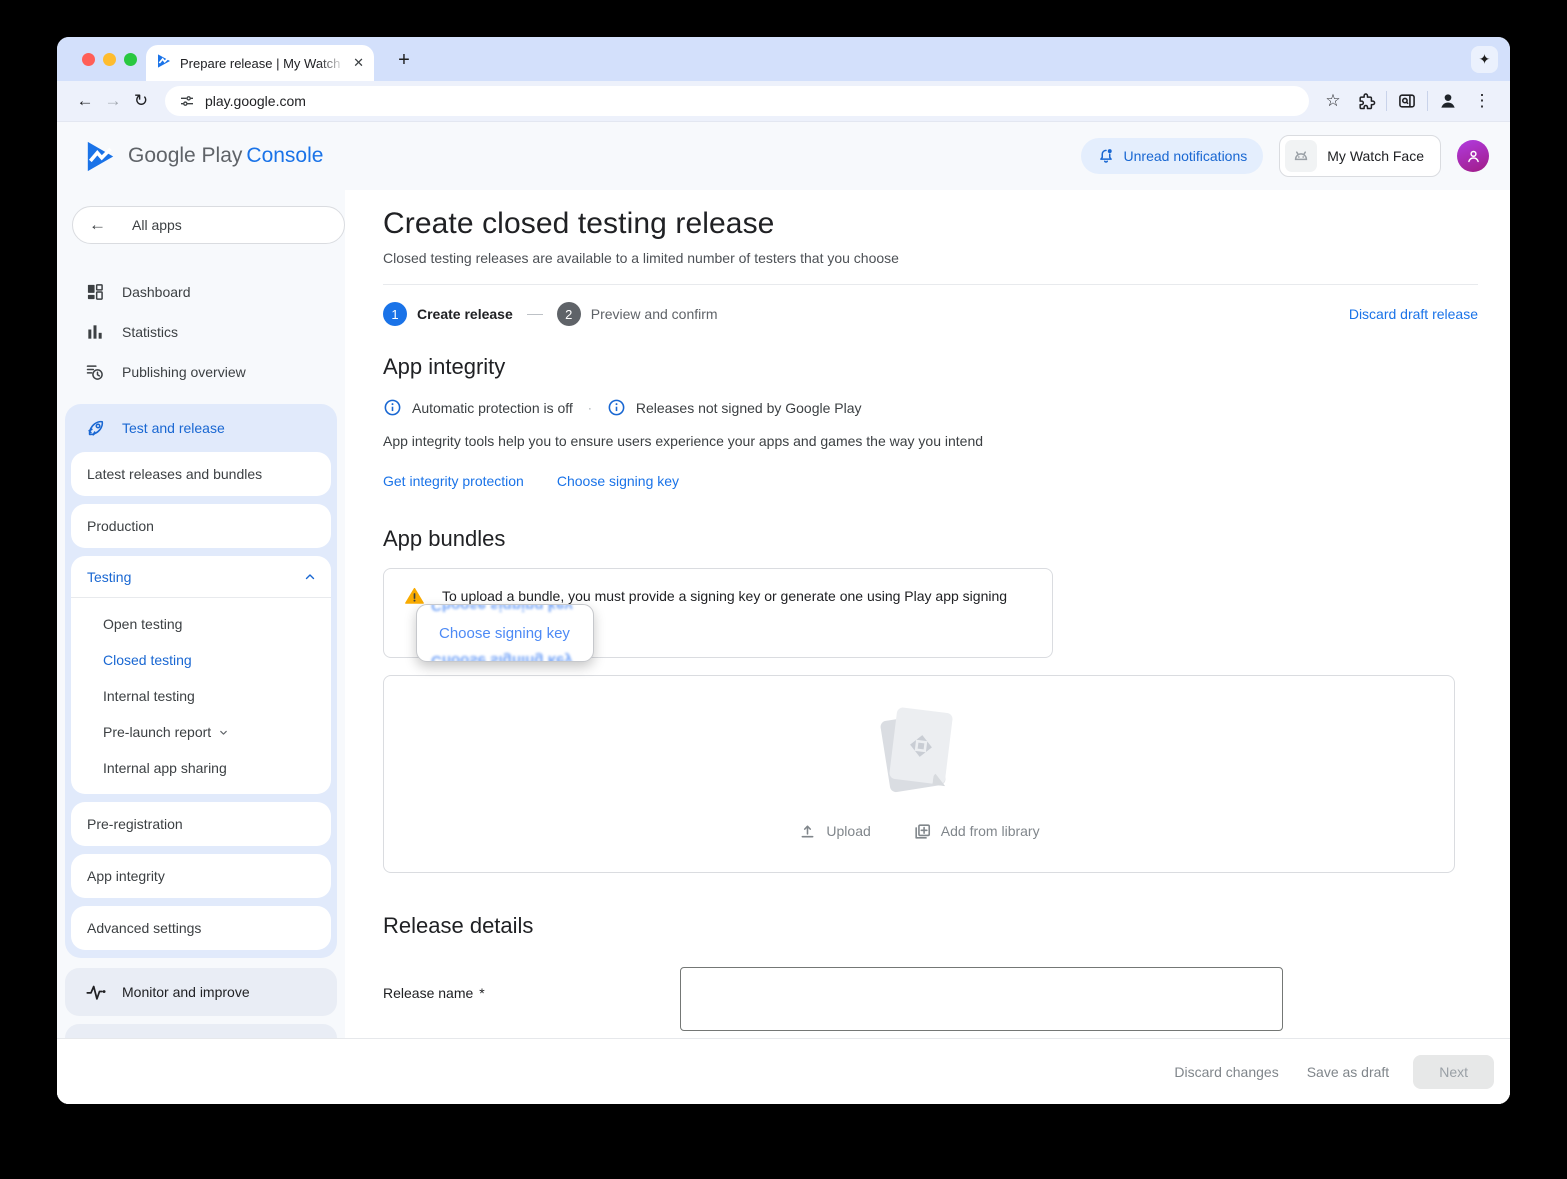  I want to click on sidebar-item-statistics: Statistics, so click(201, 332).